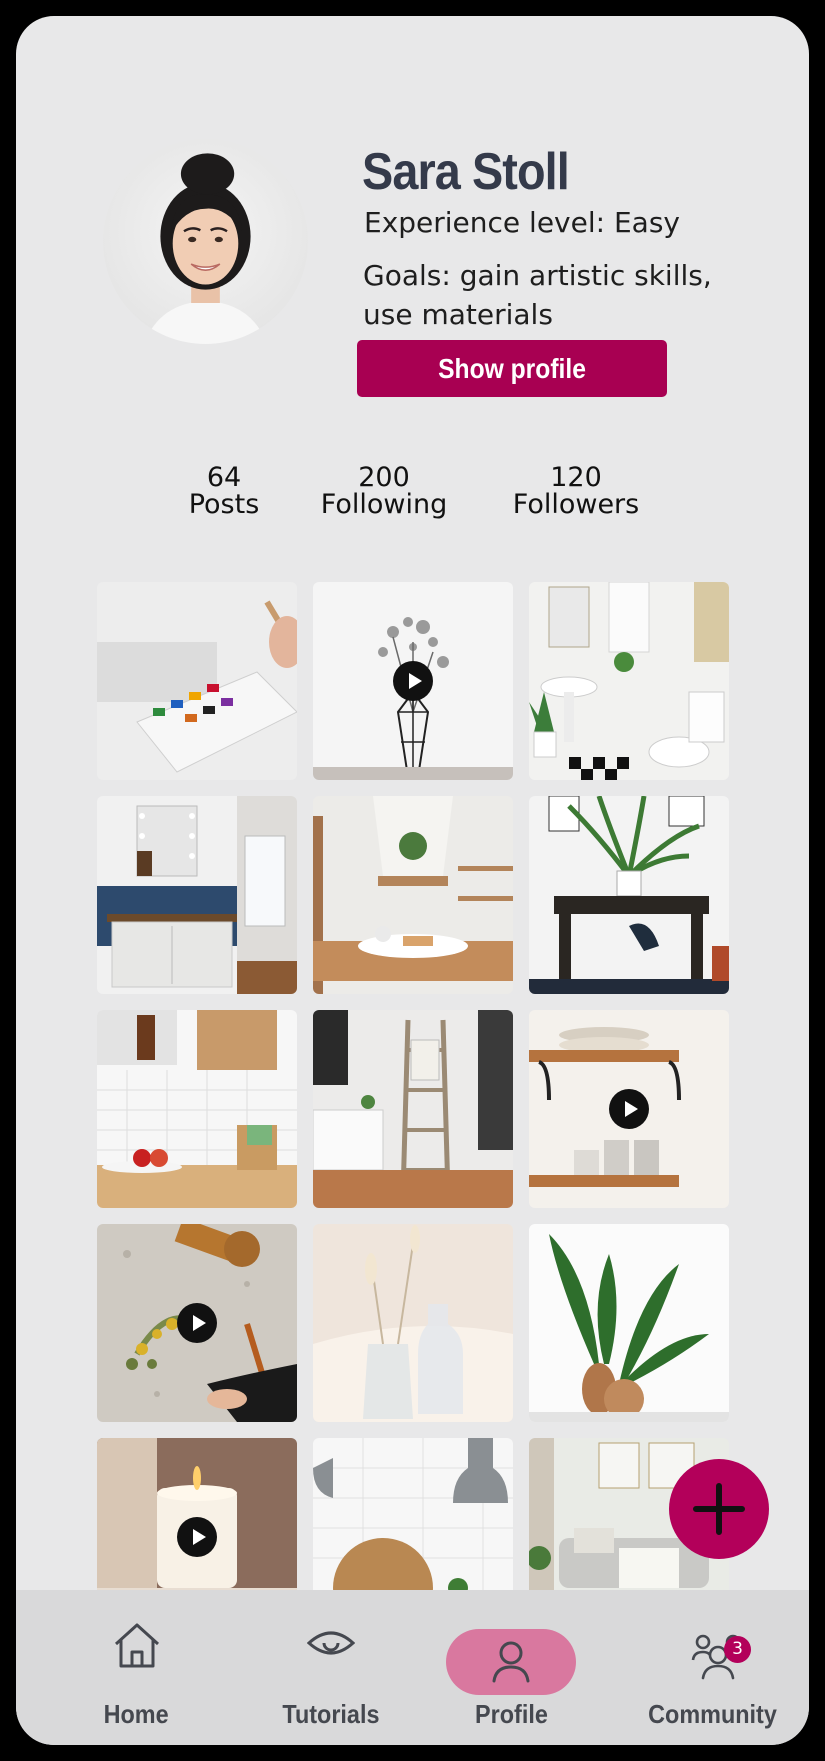  I want to click on nav-item-tutorials: Tutorials, so click(331, 1667).